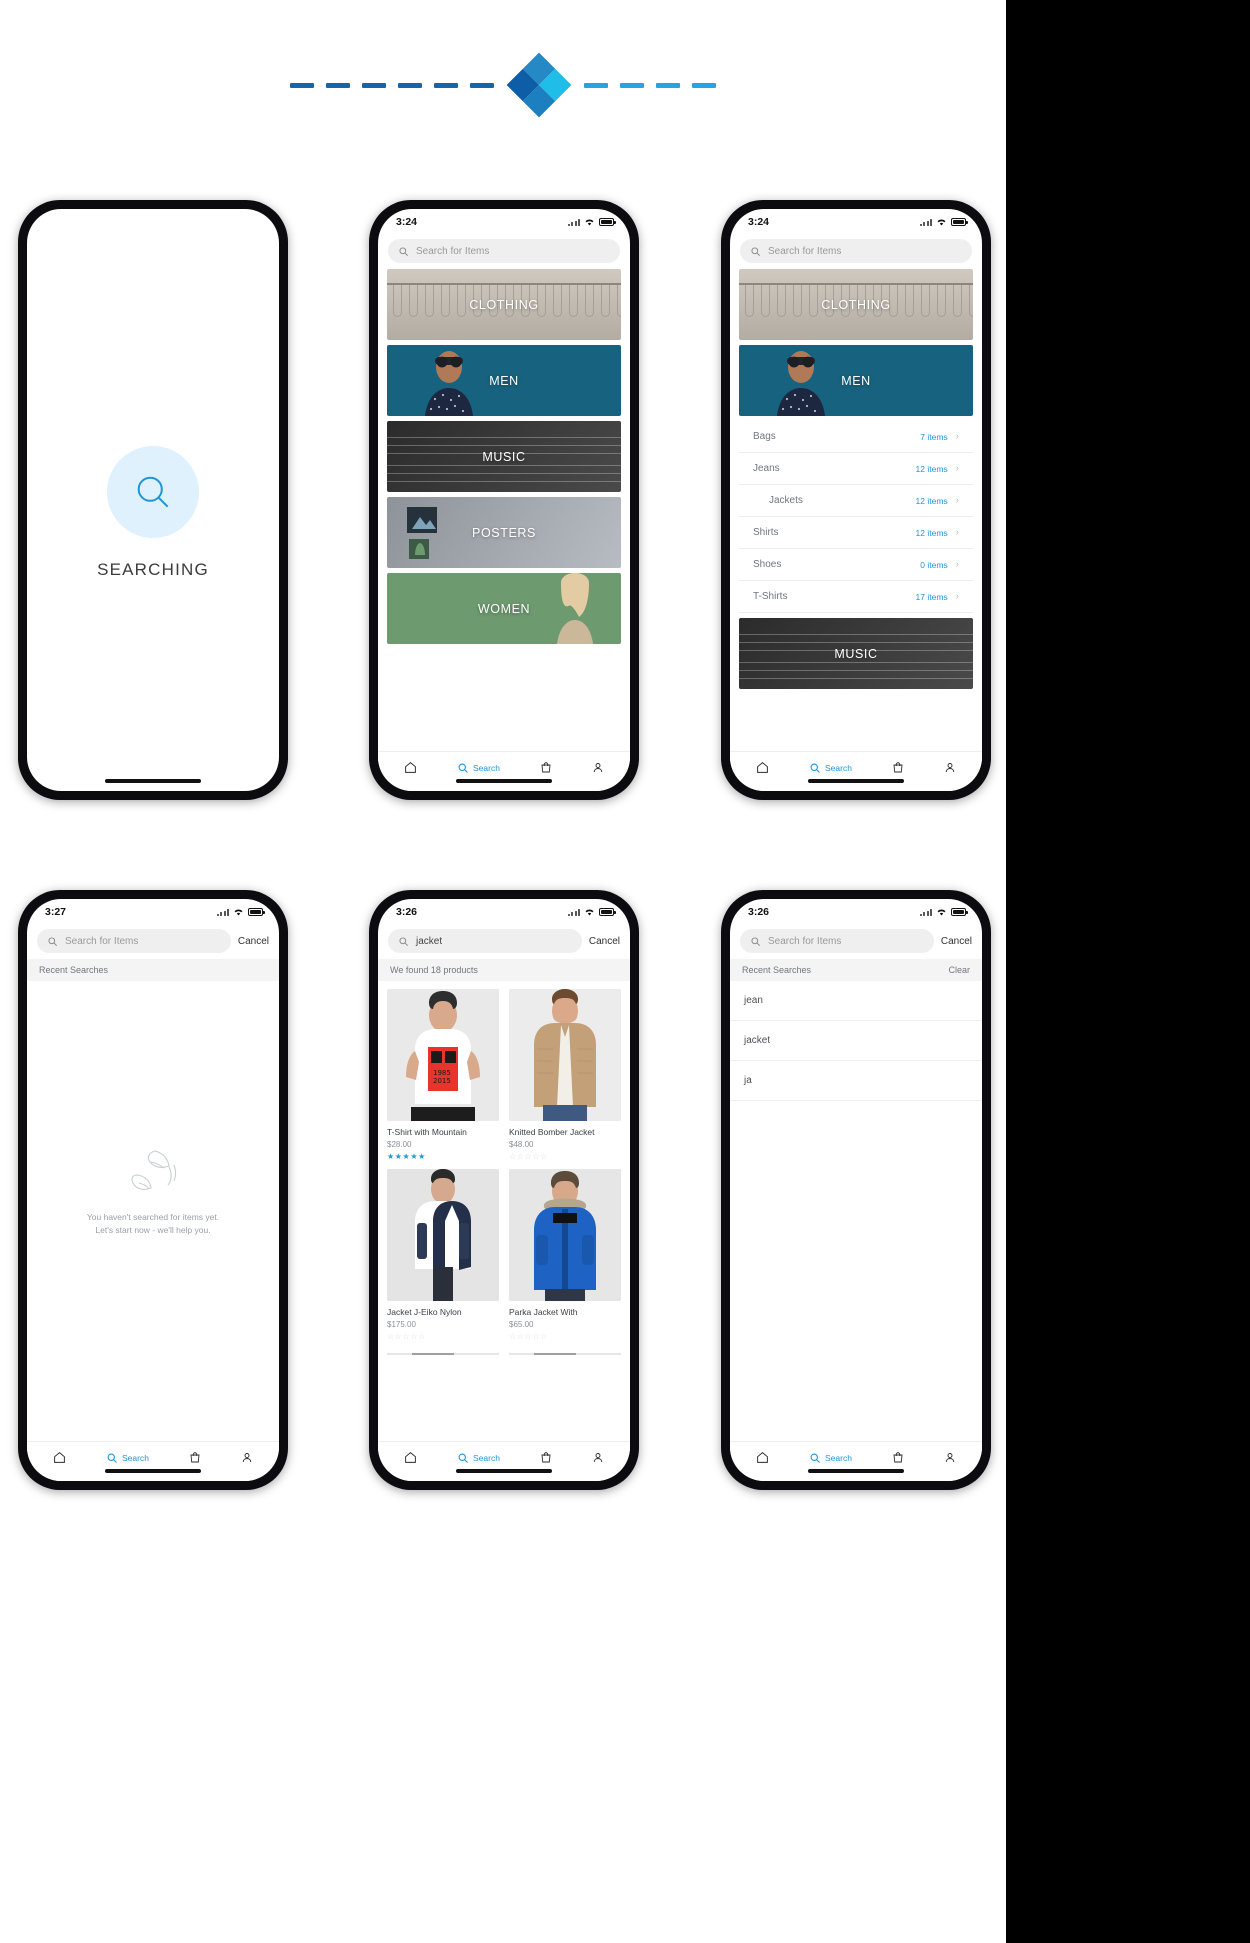  I want to click on category-tile-list: CLOTHING MEN MUSIC POSTERS WOMEN, so click(504, 510).